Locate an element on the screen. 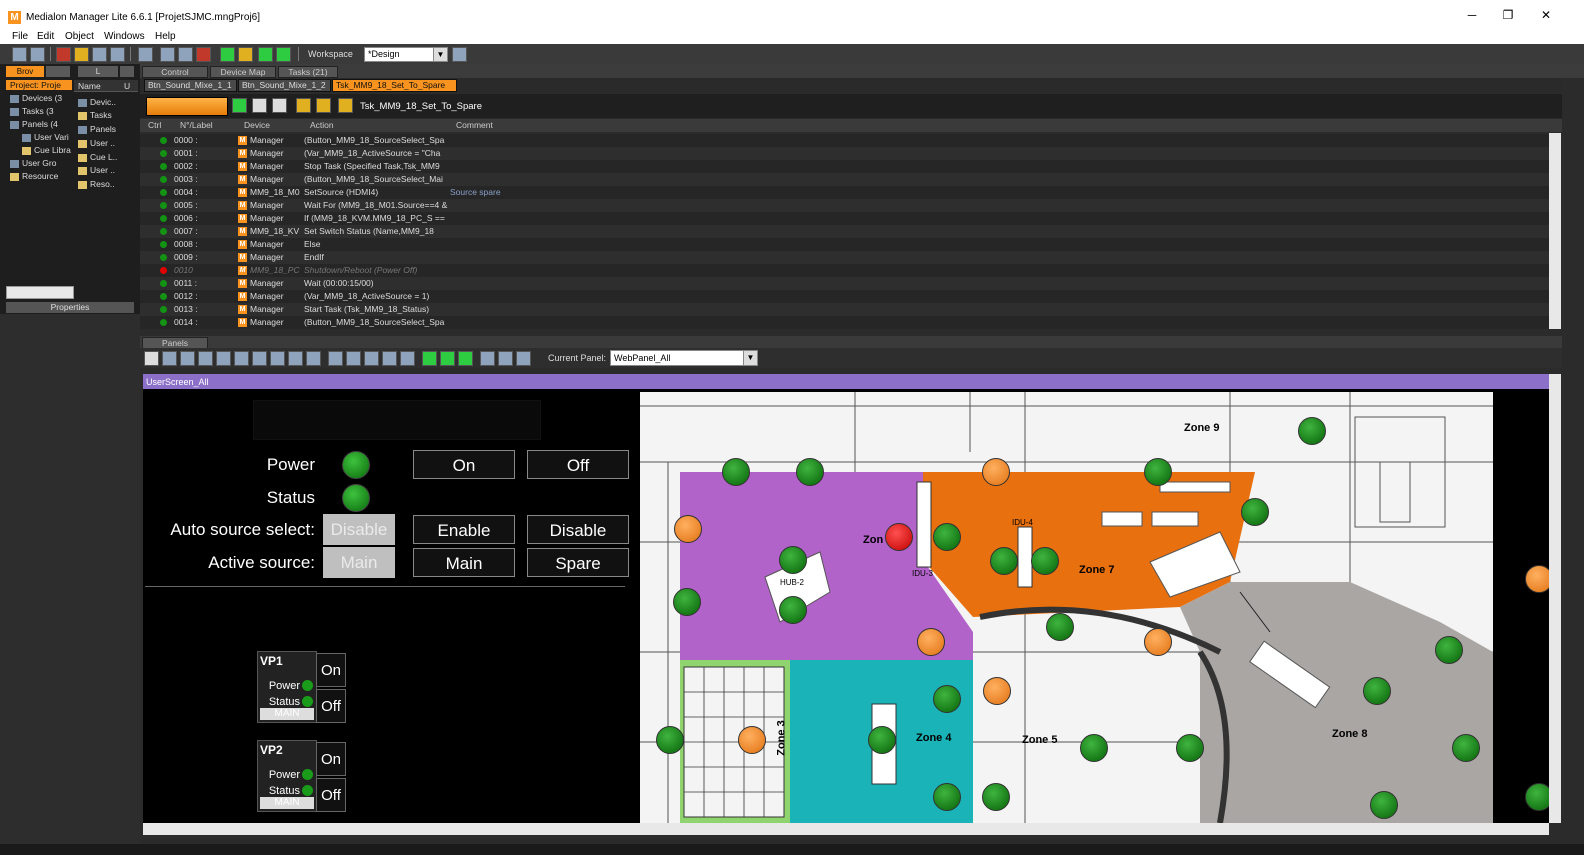 This screenshot has width=1584, height=855. list-item: Devic.. is located at coordinates (97, 102).